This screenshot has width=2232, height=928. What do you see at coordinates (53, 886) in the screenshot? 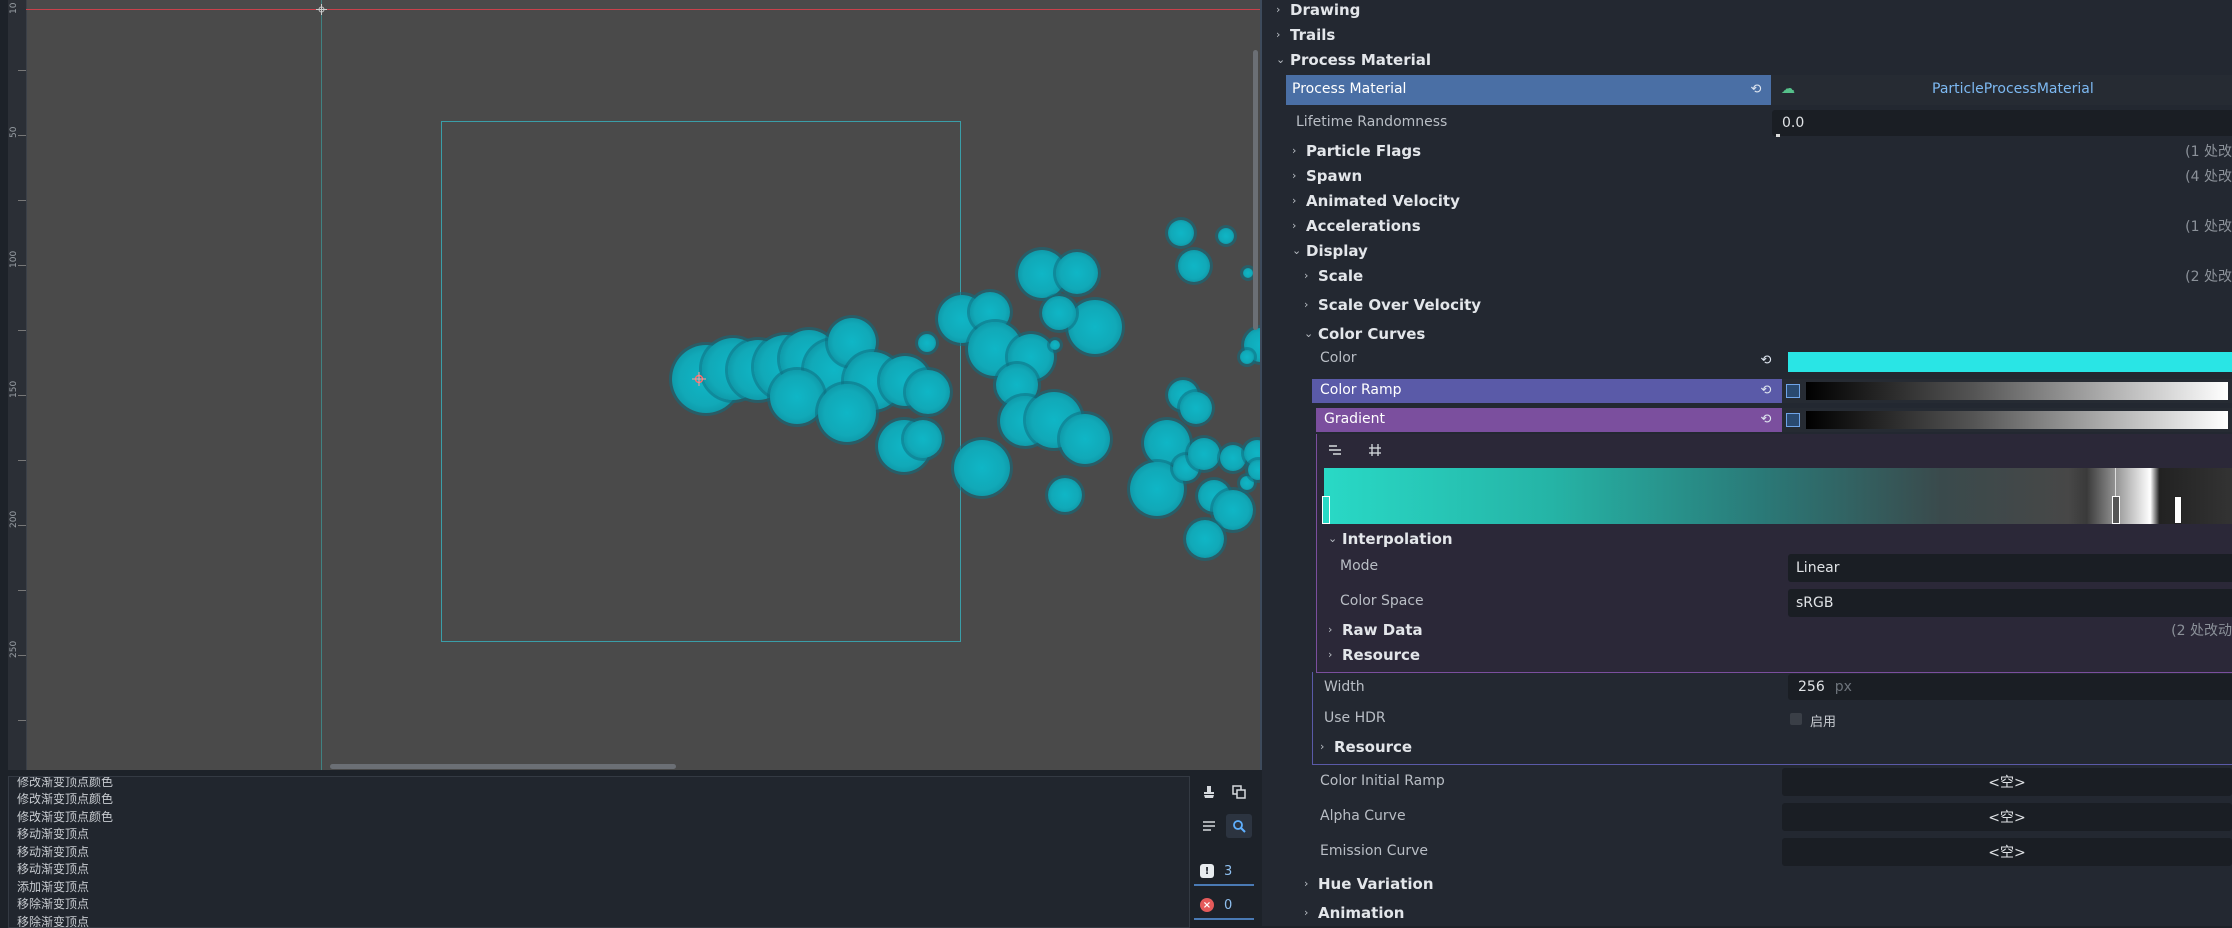
I see `history-item: 添加渐变顶点` at bounding box center [53, 886].